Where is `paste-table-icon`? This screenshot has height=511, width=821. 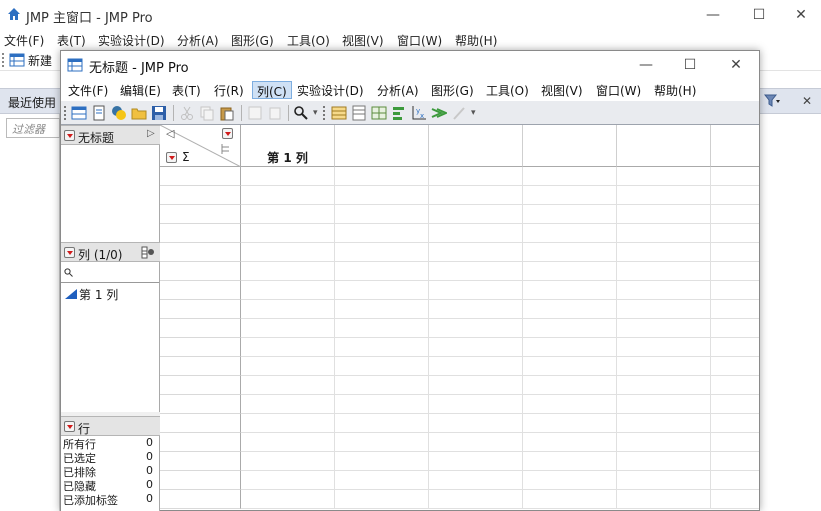 paste-table-icon is located at coordinates (275, 113).